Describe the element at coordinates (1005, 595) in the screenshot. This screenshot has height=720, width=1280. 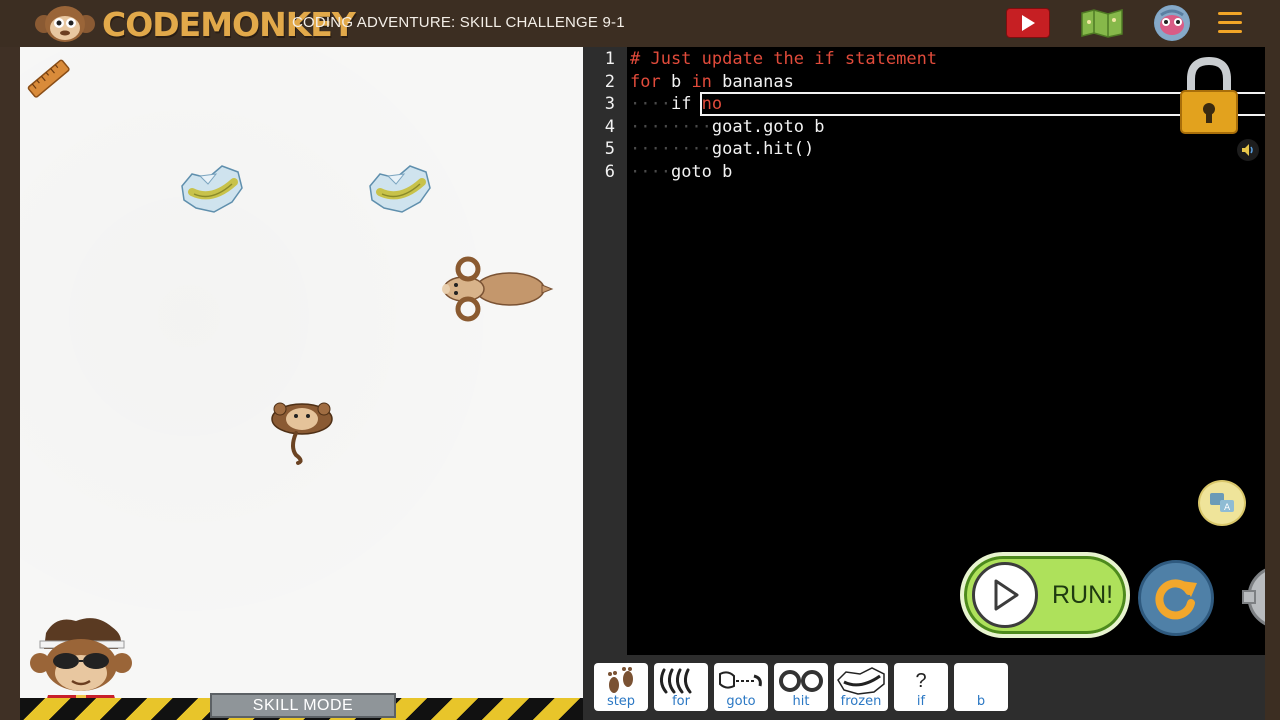
I see `run-play-icon` at that location.